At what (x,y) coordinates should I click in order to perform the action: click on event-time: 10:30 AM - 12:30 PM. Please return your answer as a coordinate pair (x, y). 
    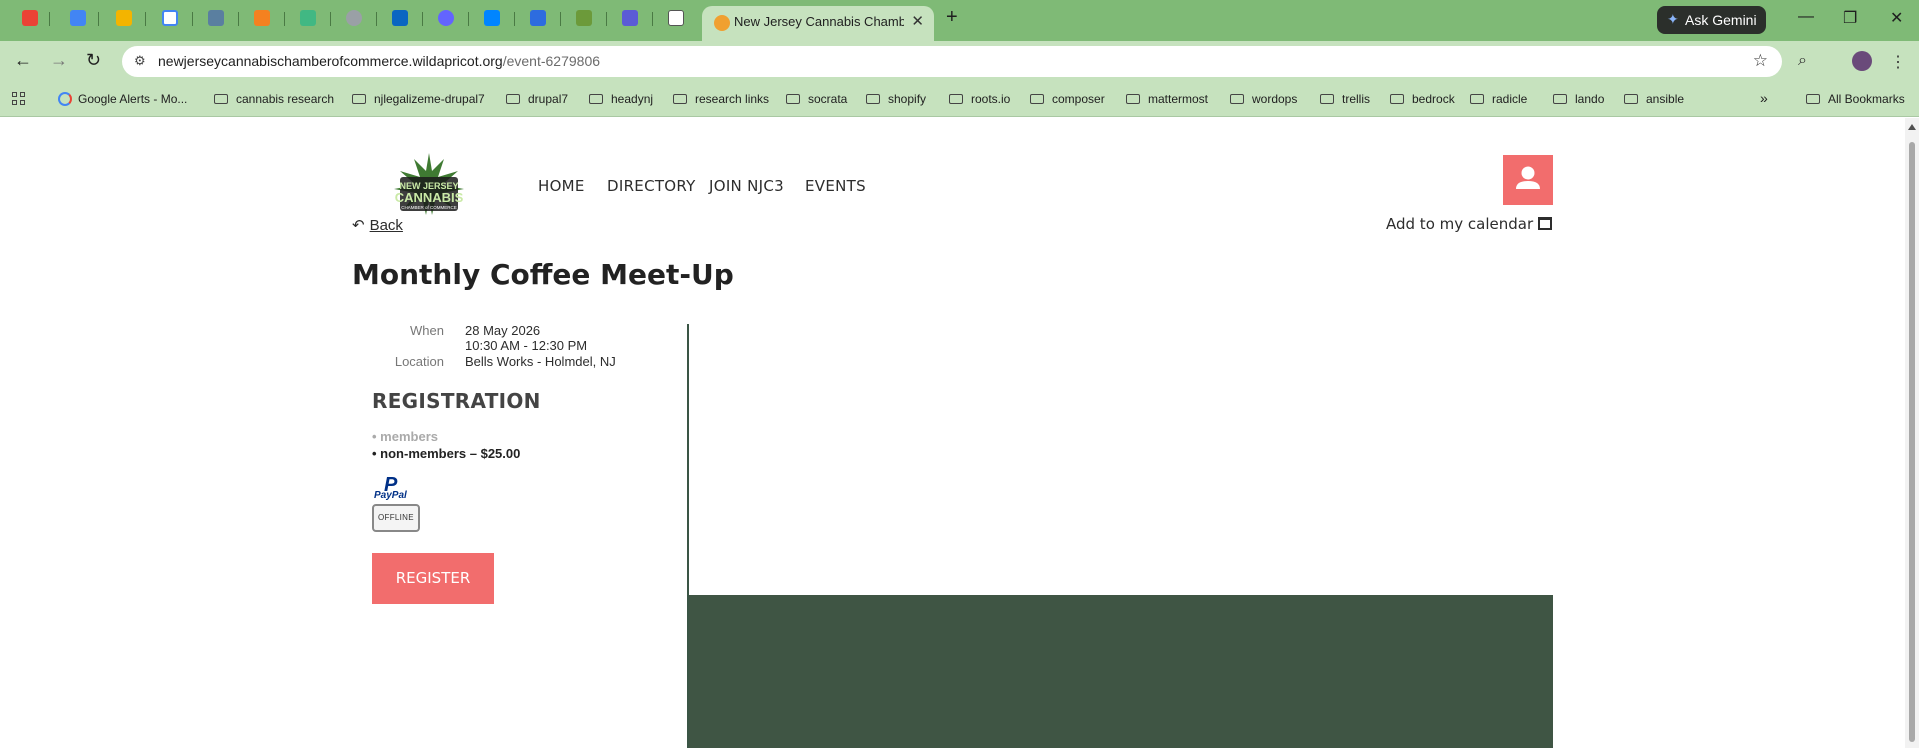
    Looking at the image, I should click on (526, 345).